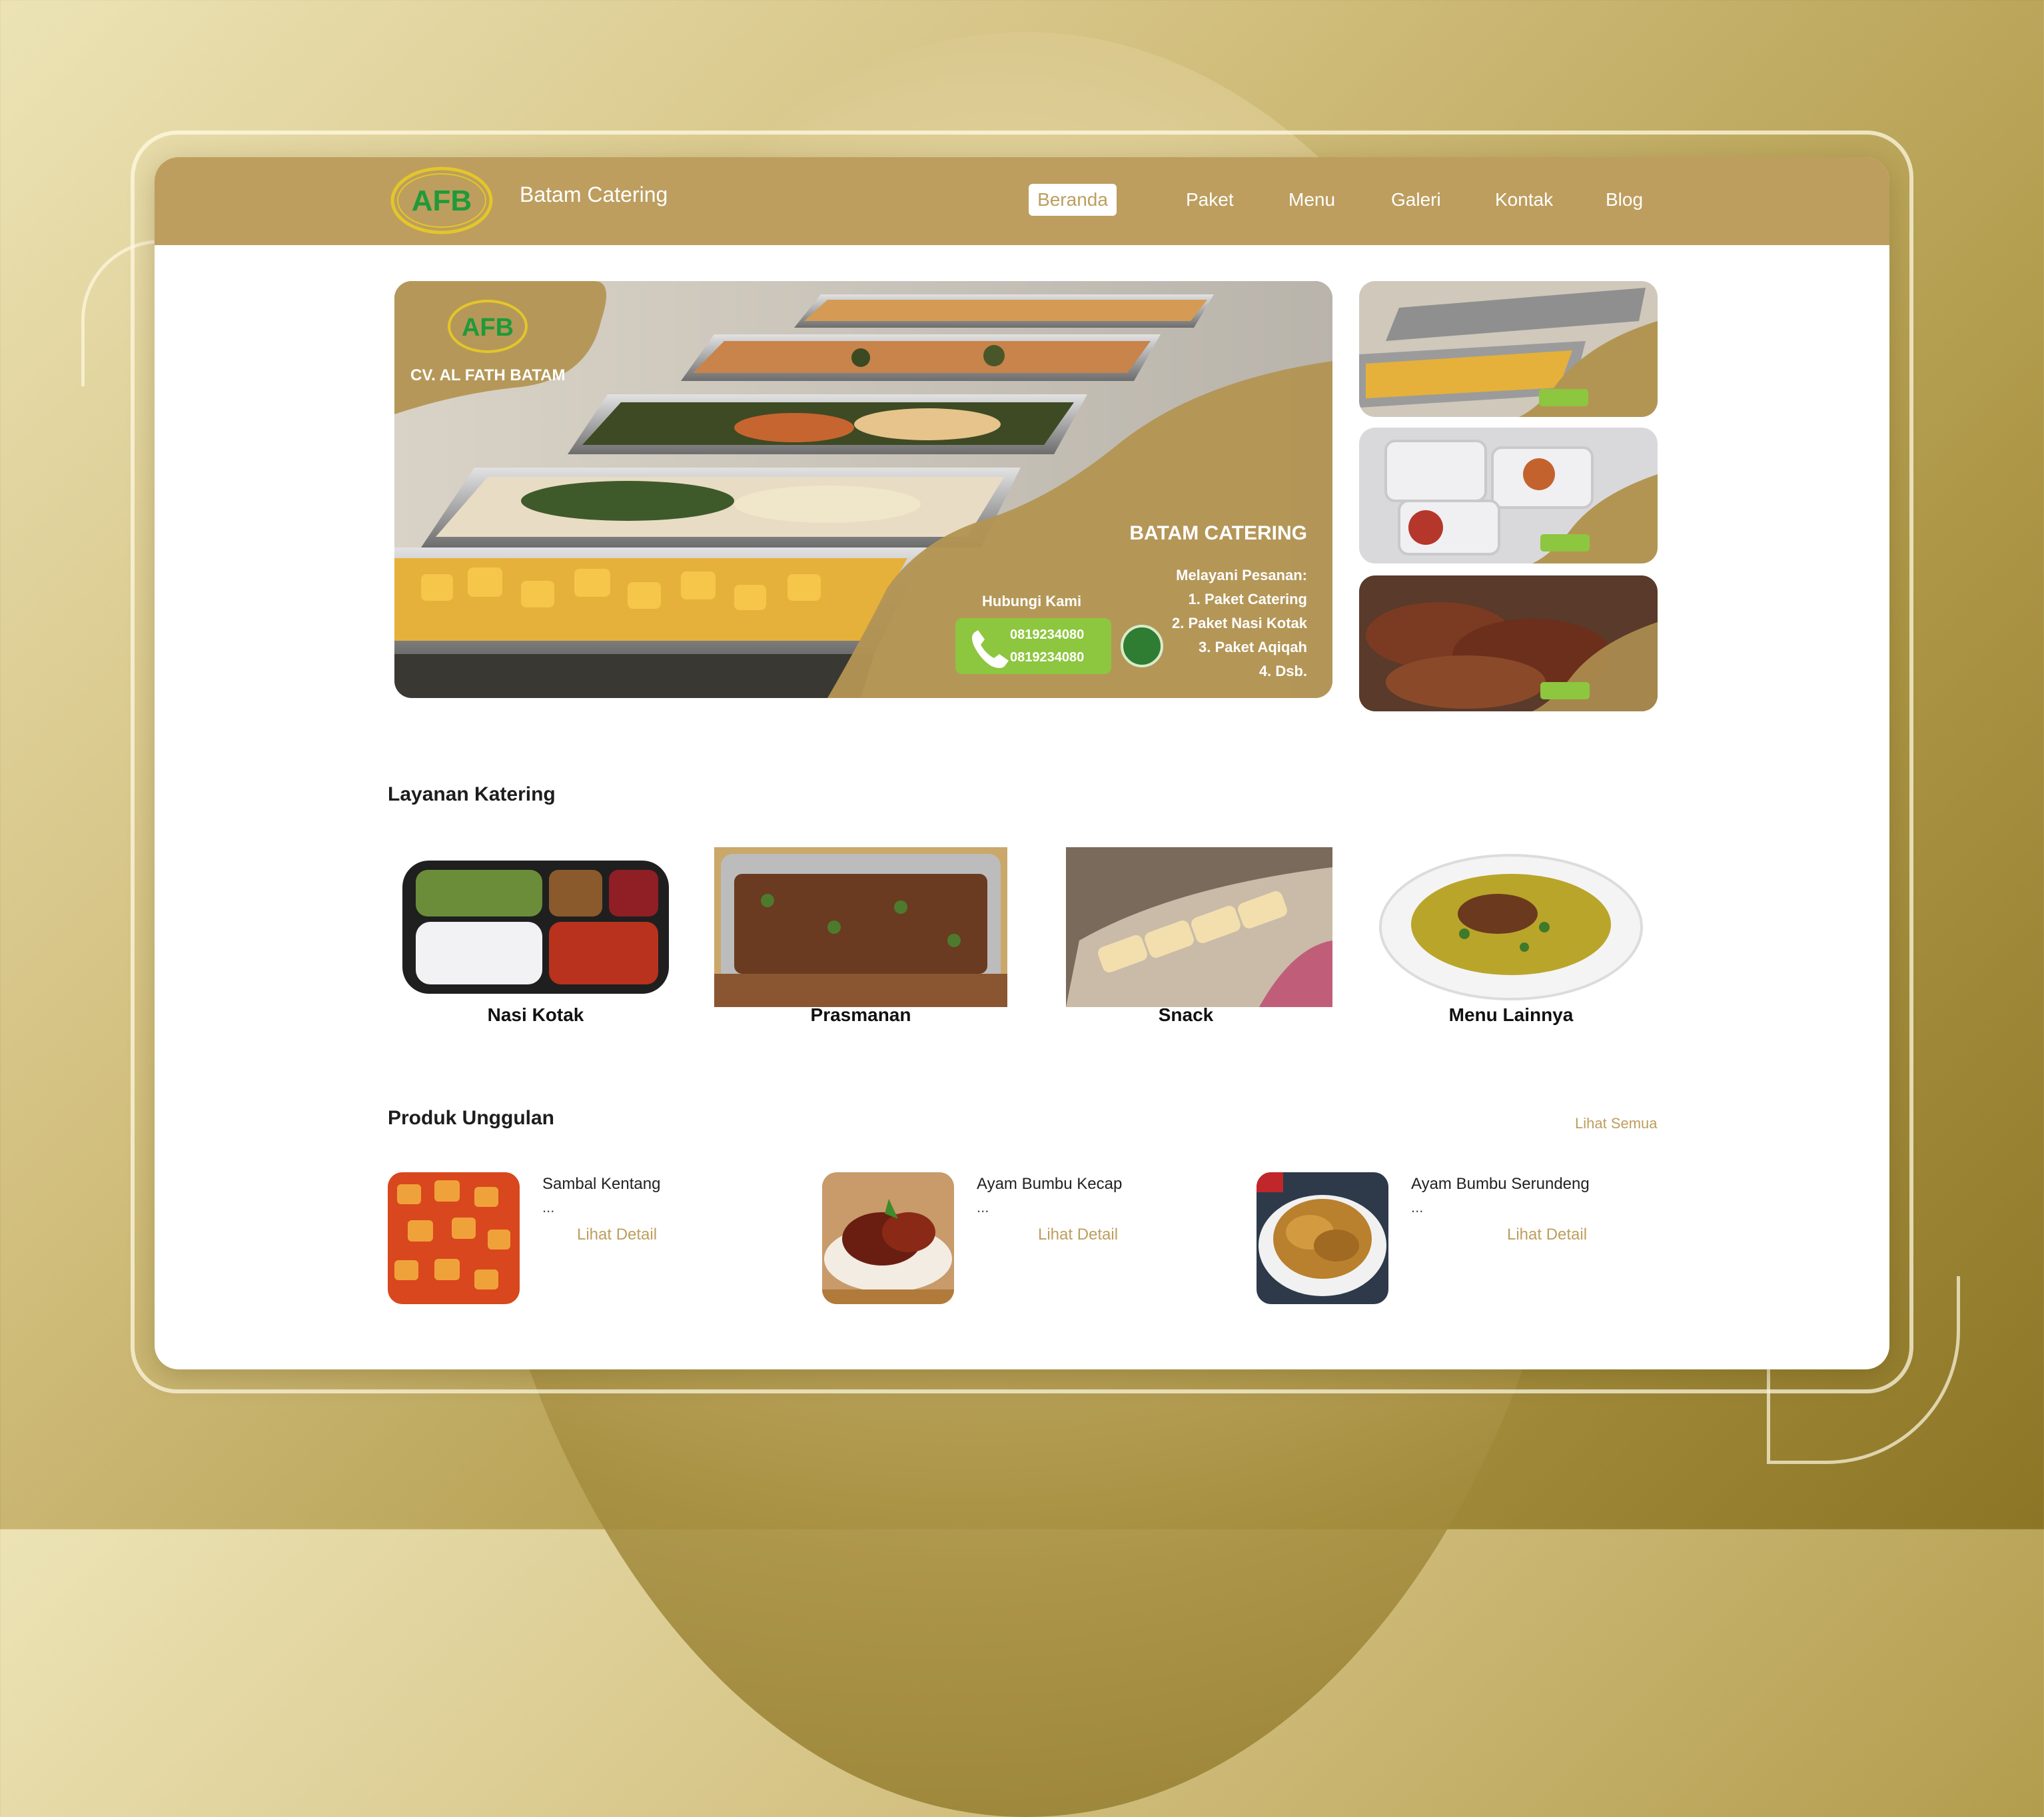 This screenshot has width=2044, height=1817. I want to click on hero-logo-text: AFB, so click(488, 328).